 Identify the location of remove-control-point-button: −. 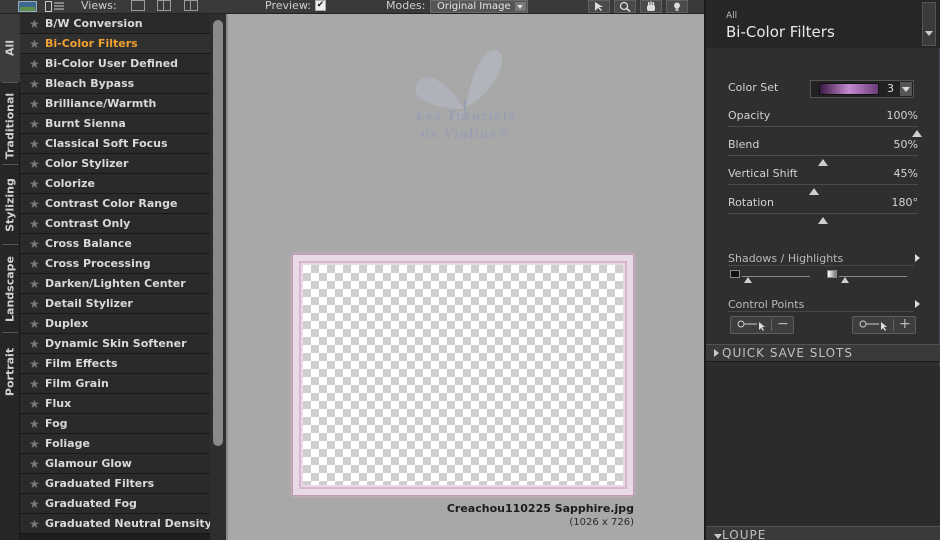
(762, 325).